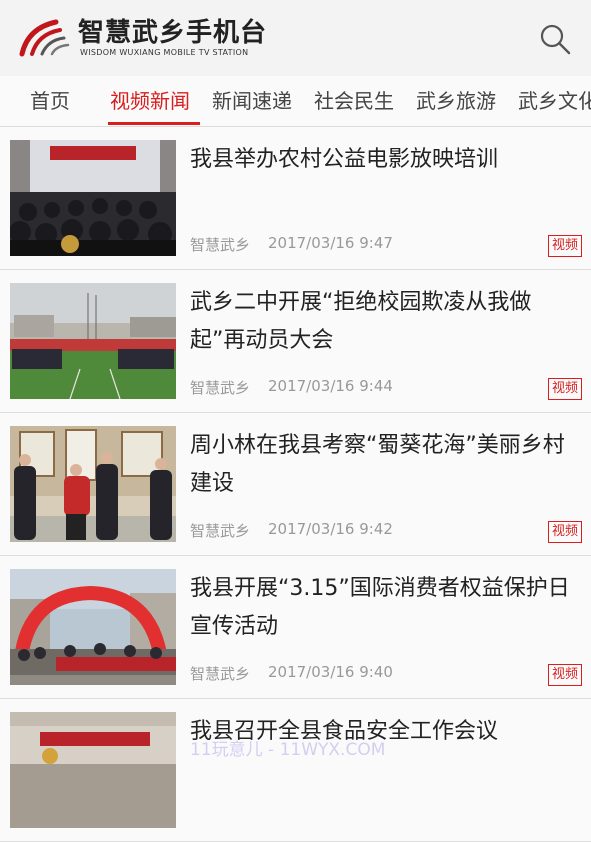 The height and width of the screenshot is (842, 591). What do you see at coordinates (93, 627) in the screenshot?
I see `outdoor-event-thumbnail` at bounding box center [93, 627].